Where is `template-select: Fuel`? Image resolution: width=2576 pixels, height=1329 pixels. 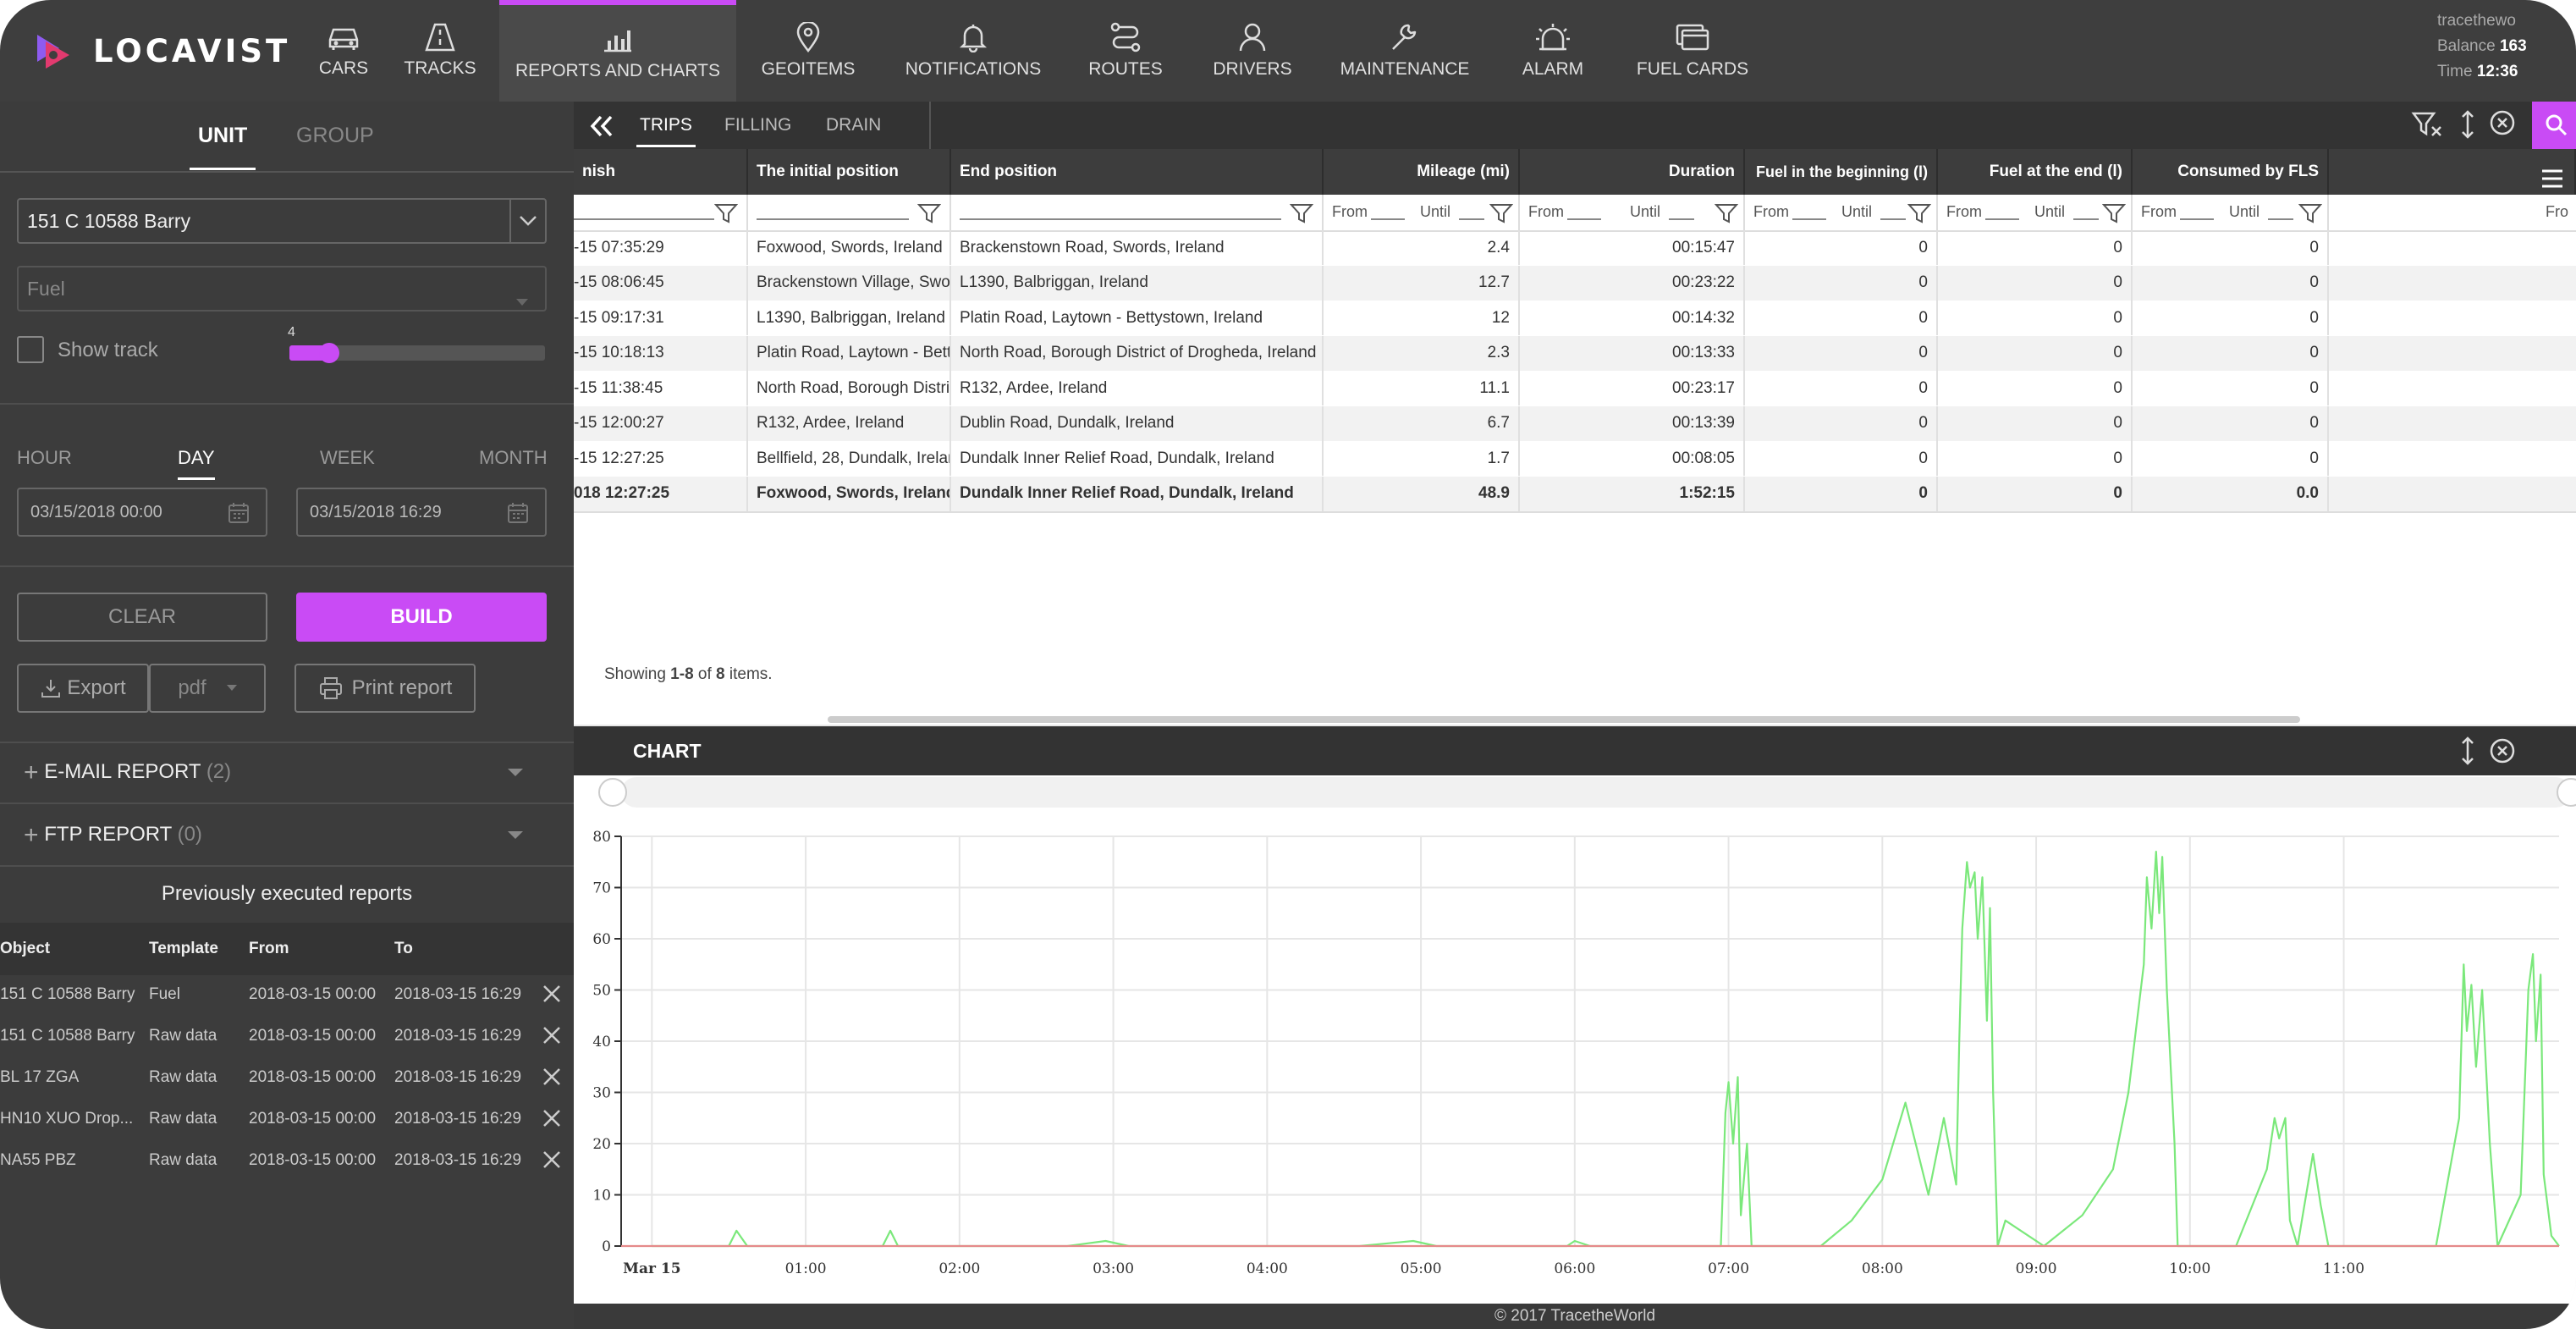
template-select: Fuel is located at coordinates (282, 289).